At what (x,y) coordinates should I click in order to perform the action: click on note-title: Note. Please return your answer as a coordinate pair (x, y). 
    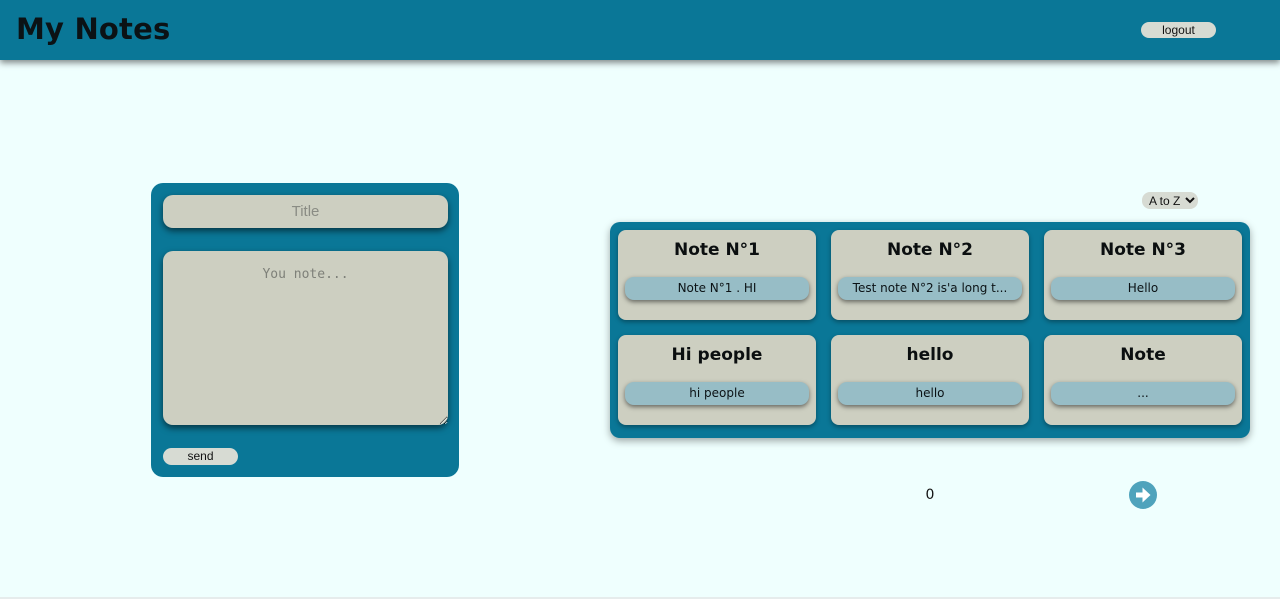
    Looking at the image, I should click on (1143, 355).